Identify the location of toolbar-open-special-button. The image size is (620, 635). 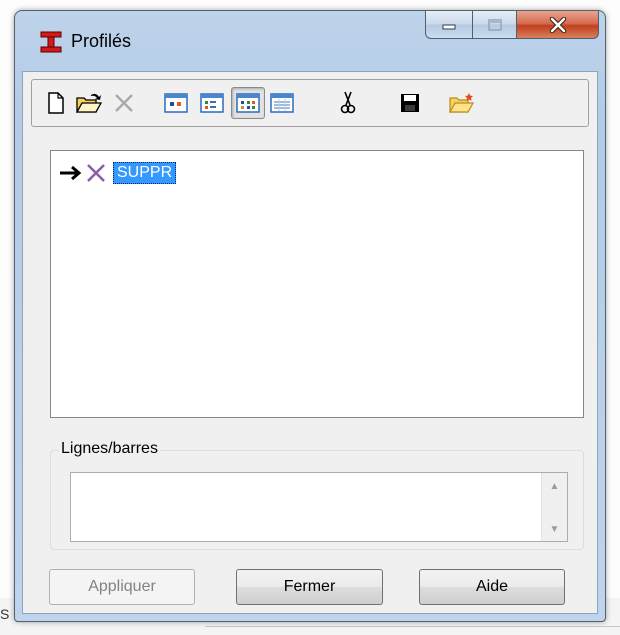
(462, 103).